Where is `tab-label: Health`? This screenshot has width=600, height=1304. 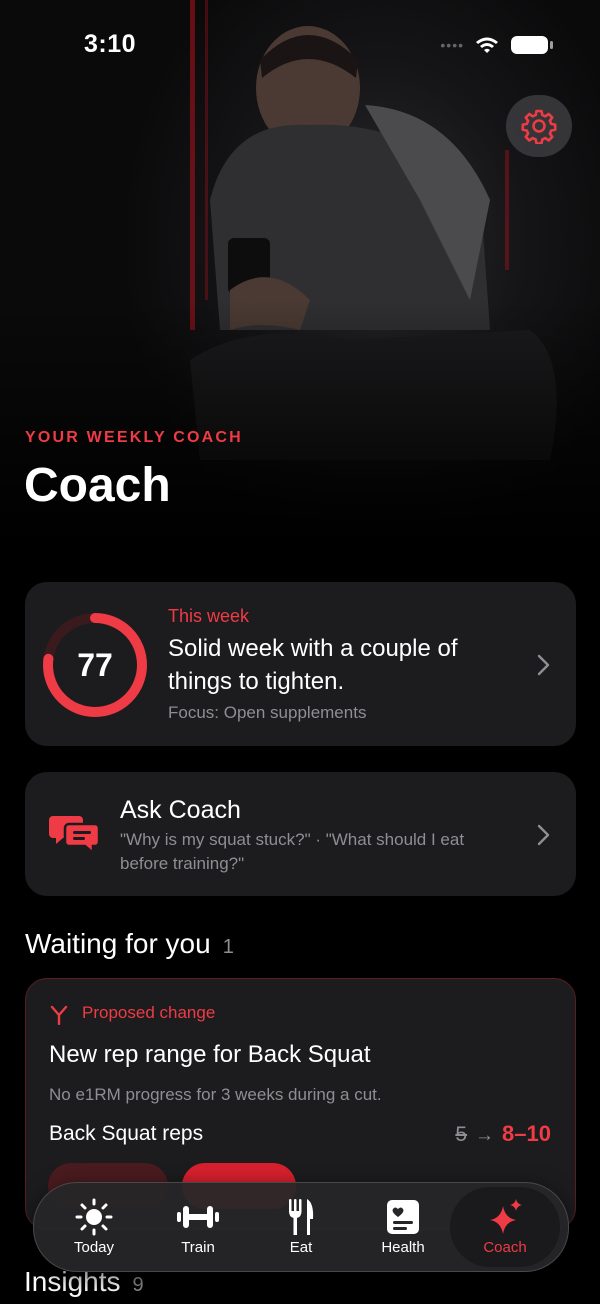
tab-label: Health is located at coordinates (403, 1247).